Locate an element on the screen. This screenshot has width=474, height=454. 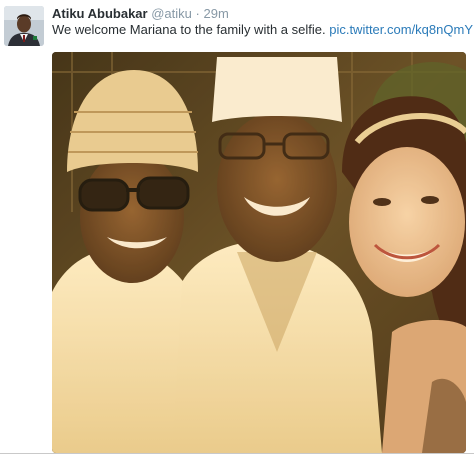
author-name: Atiku Abubakar is located at coordinates (100, 13).